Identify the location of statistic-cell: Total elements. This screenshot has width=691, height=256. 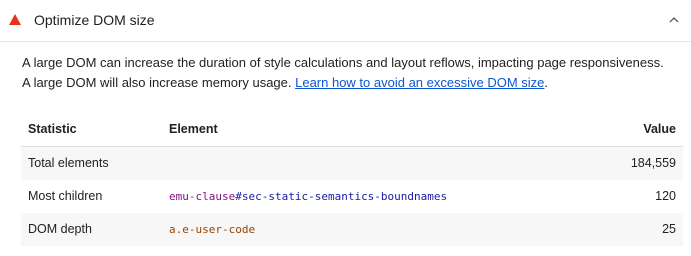
(68, 163).